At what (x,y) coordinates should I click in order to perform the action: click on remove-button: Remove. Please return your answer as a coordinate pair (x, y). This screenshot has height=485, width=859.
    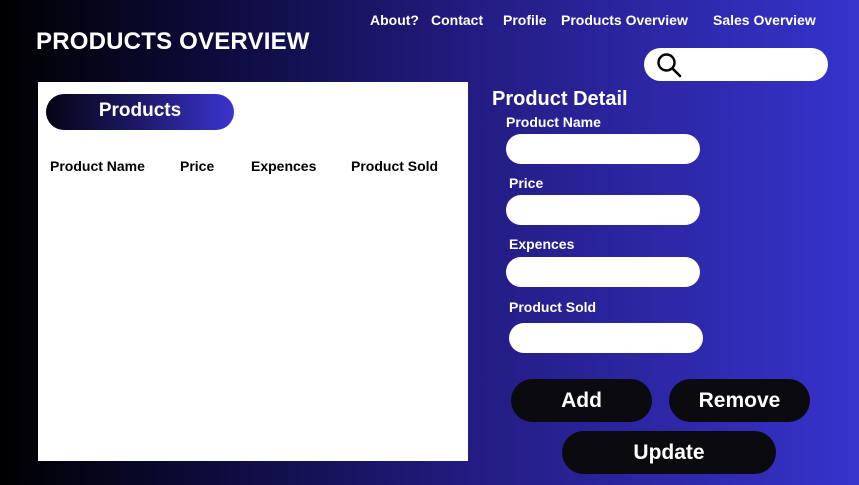
    Looking at the image, I should click on (739, 400).